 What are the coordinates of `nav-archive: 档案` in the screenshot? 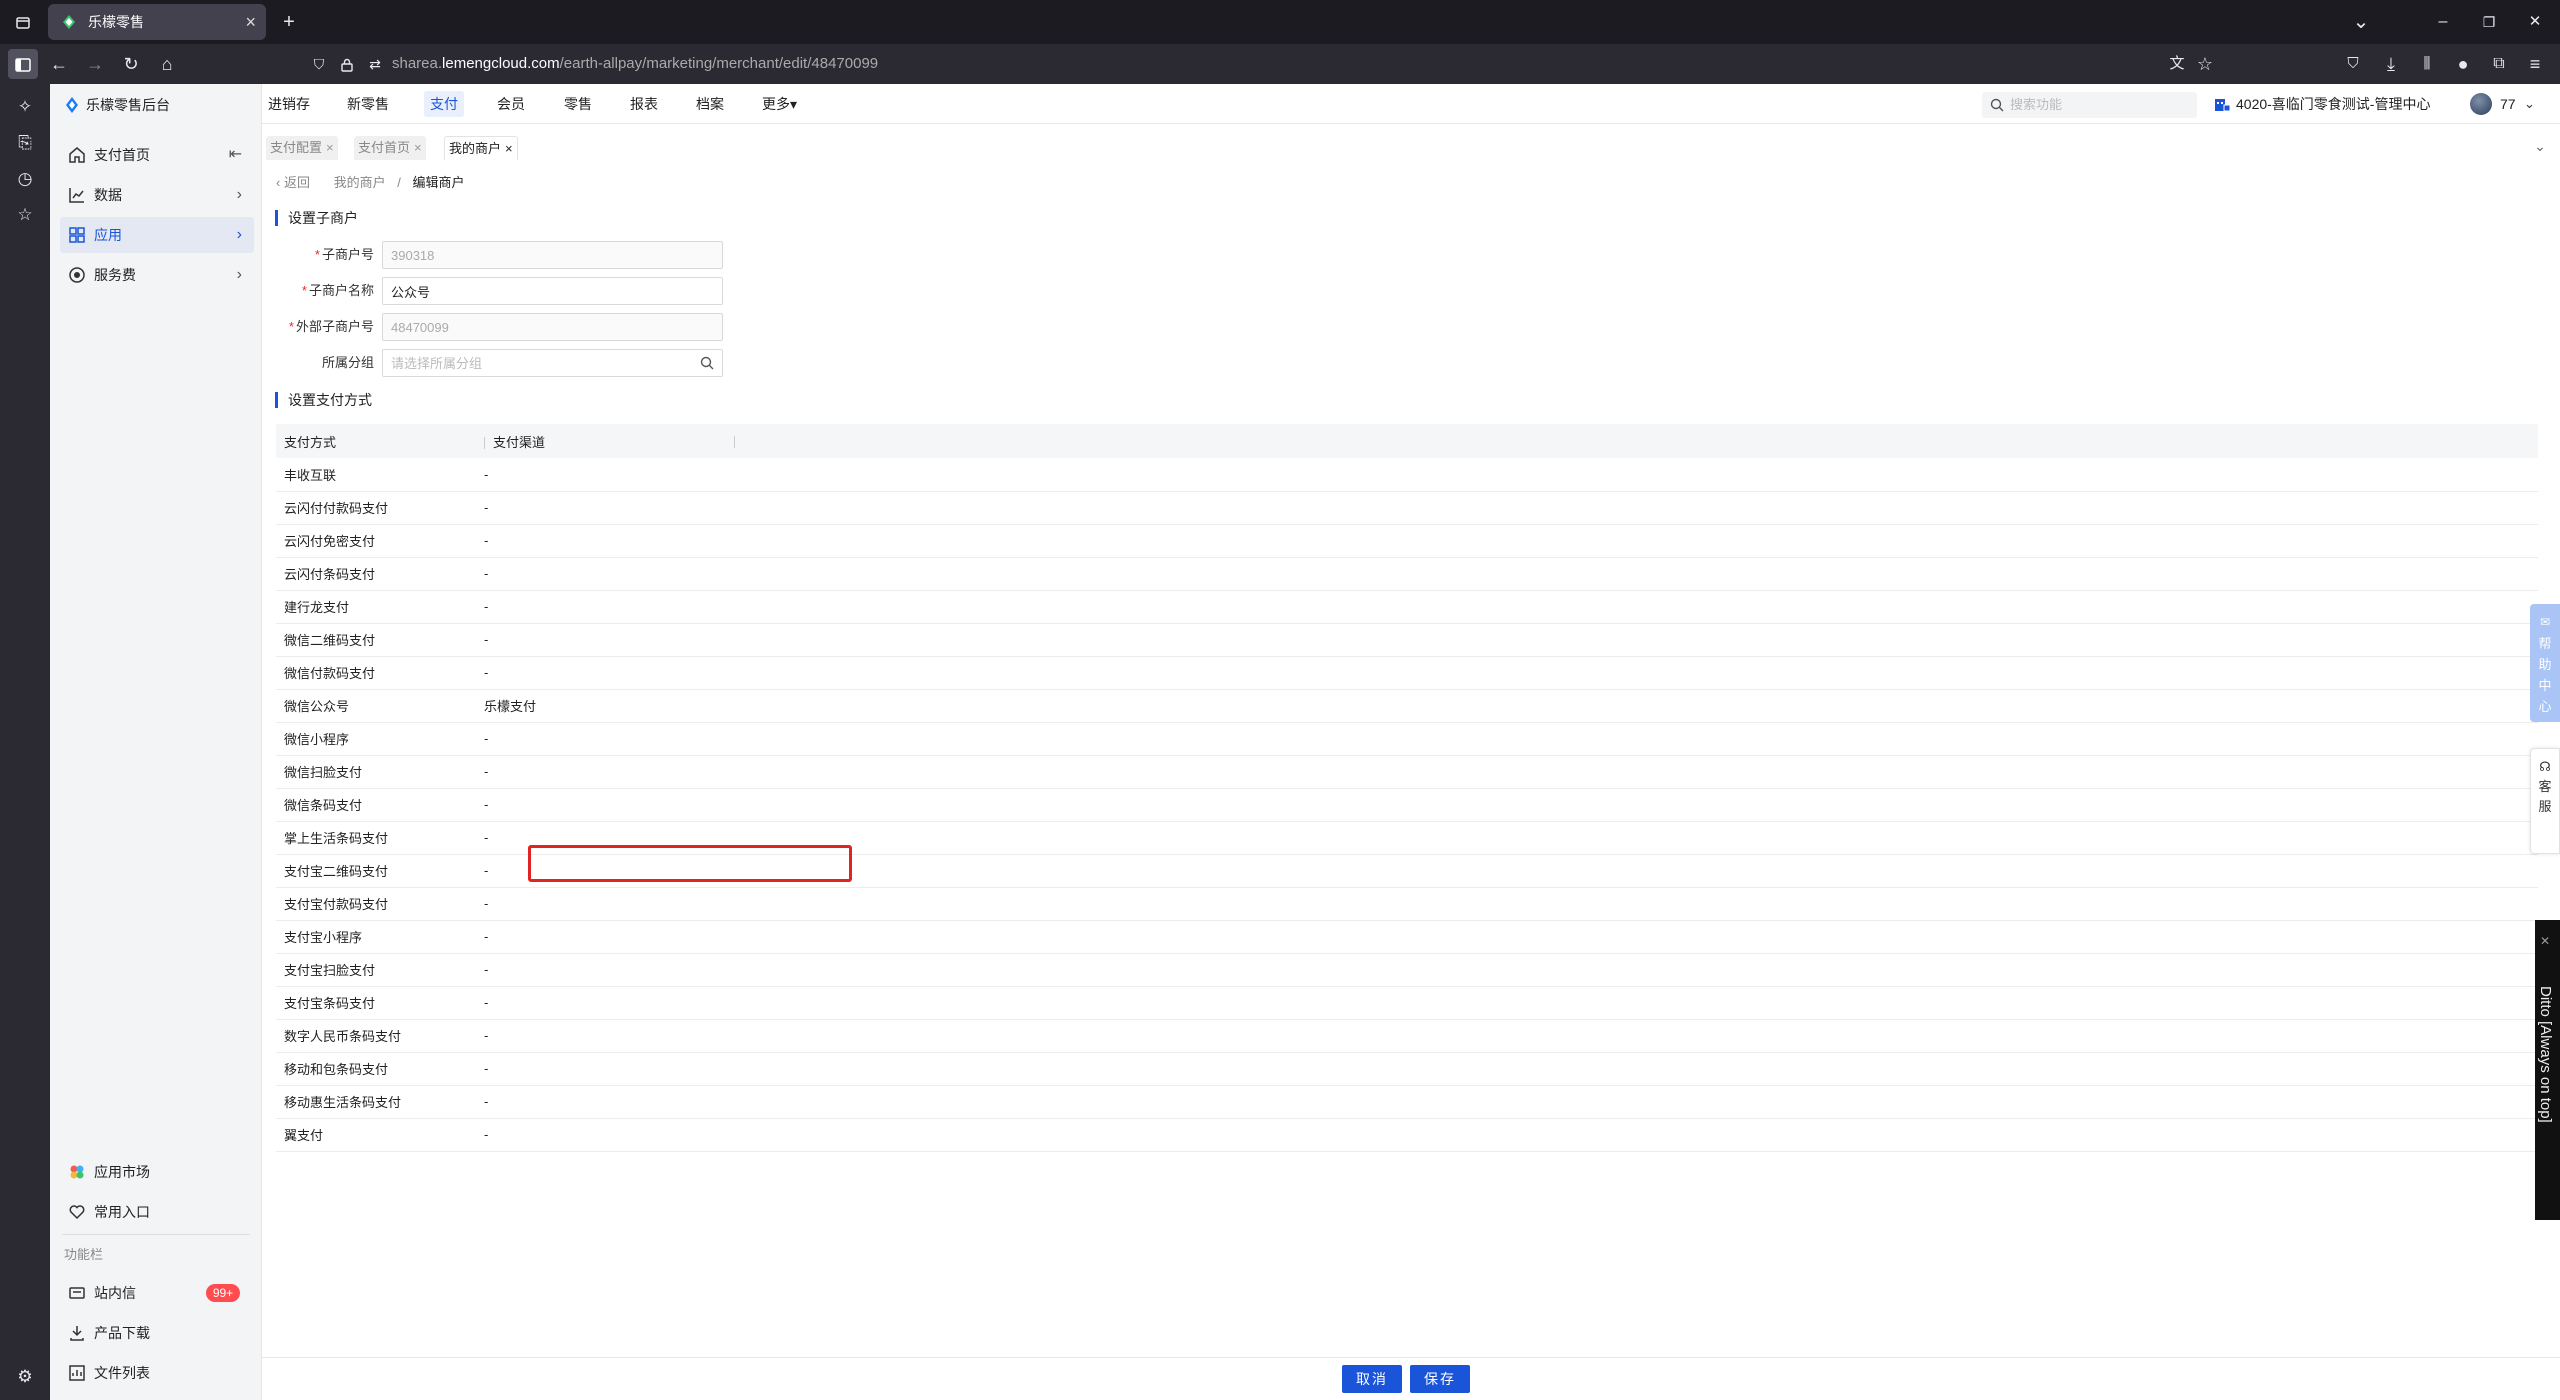 It's located at (710, 104).